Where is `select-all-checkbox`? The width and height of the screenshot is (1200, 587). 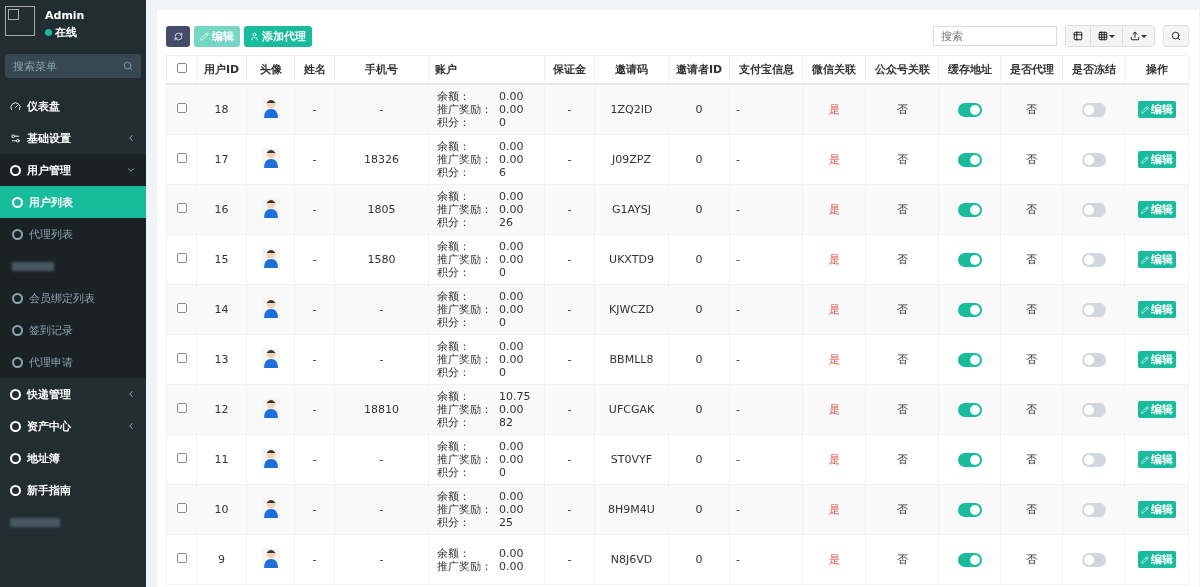
select-all-checkbox is located at coordinates (181, 68).